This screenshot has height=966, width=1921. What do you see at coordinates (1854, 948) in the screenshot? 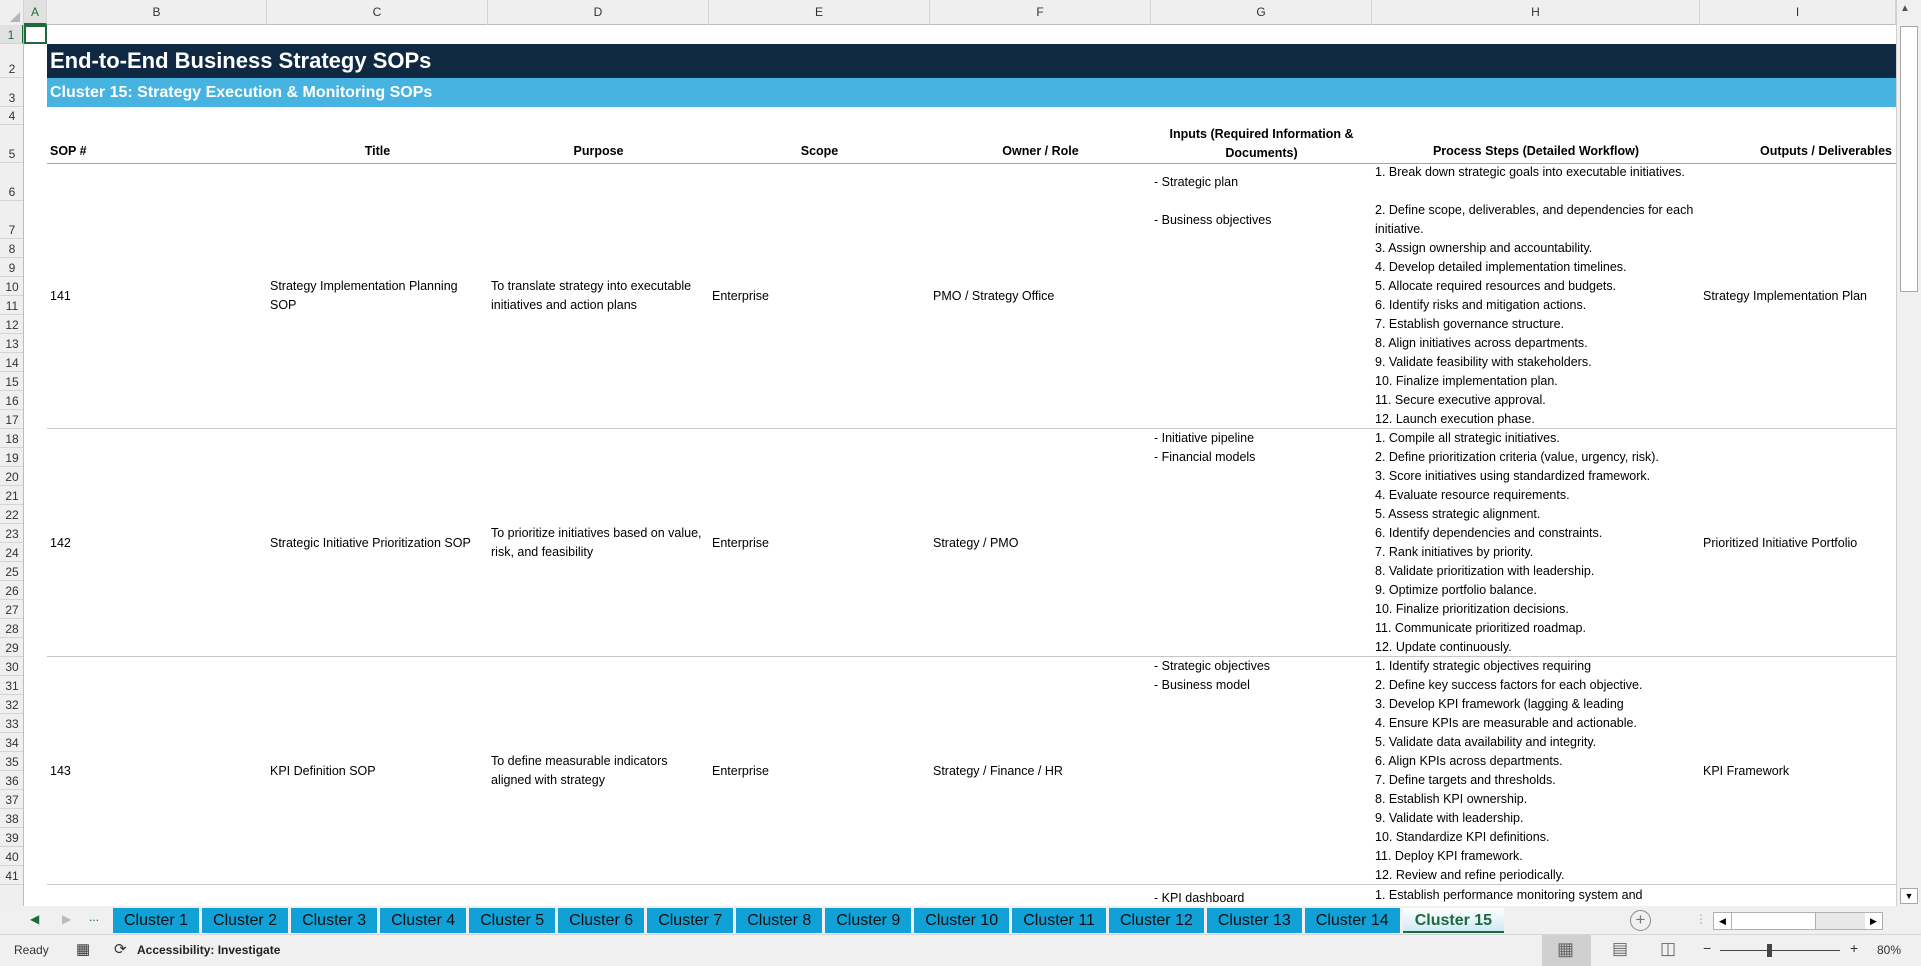
I see `zoom-in-icon: +` at bounding box center [1854, 948].